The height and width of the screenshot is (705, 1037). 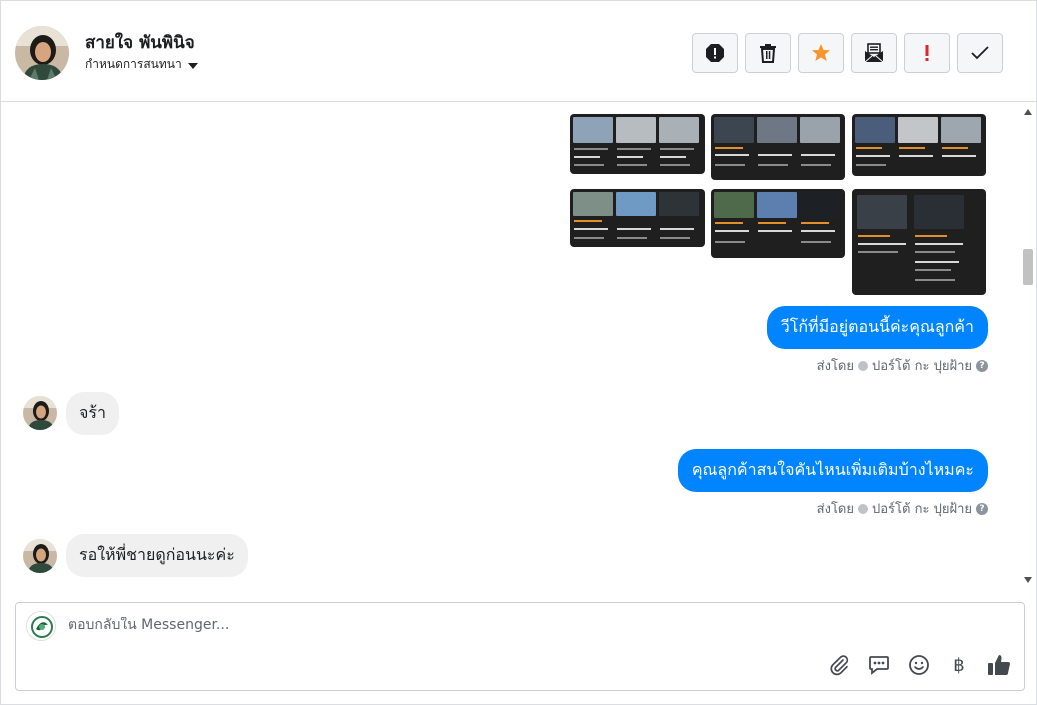 I want to click on spam-button, so click(x=715, y=53).